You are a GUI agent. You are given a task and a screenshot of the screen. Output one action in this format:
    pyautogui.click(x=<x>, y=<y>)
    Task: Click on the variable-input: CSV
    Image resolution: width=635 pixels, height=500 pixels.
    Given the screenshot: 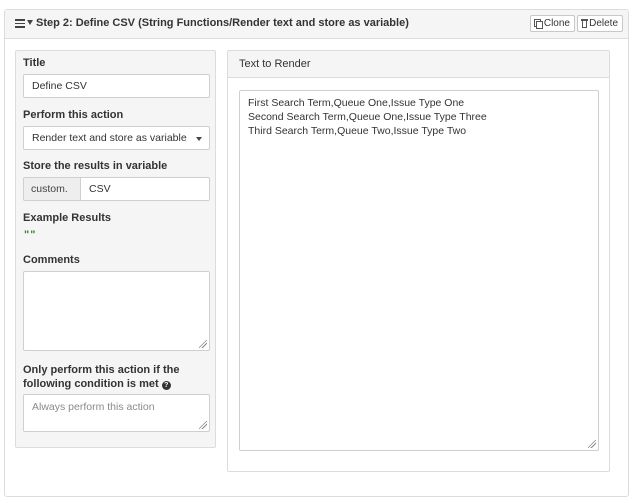 What is the action you would take?
    pyautogui.click(x=145, y=189)
    